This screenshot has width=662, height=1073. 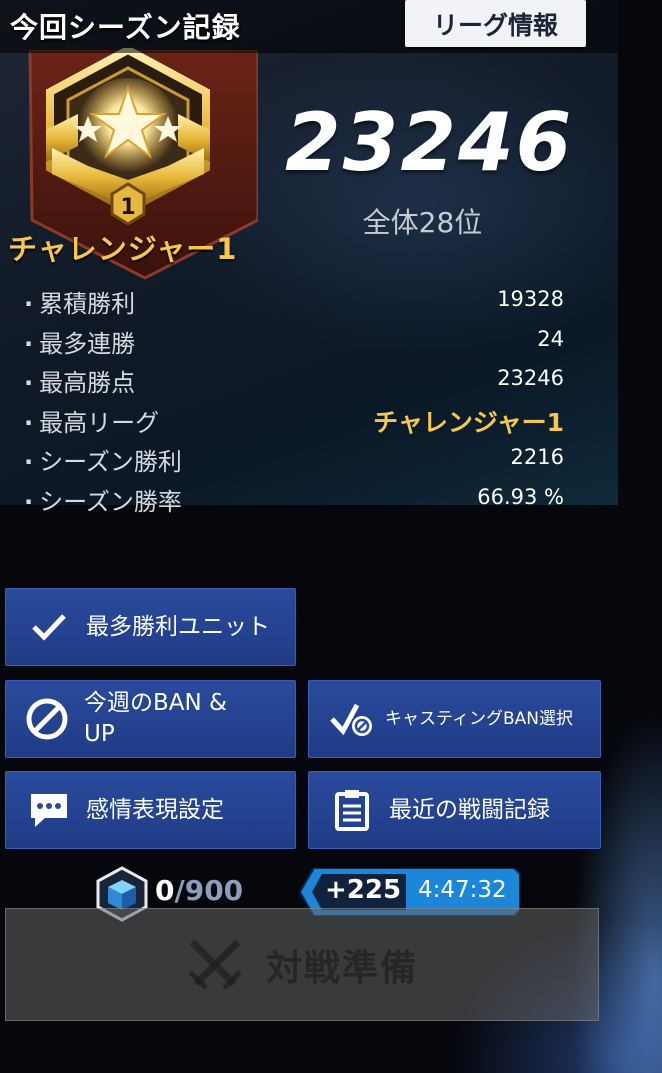 What do you see at coordinates (296, 304) in the screenshot?
I see `stat-row-total-wins: 累積勝利 19328` at bounding box center [296, 304].